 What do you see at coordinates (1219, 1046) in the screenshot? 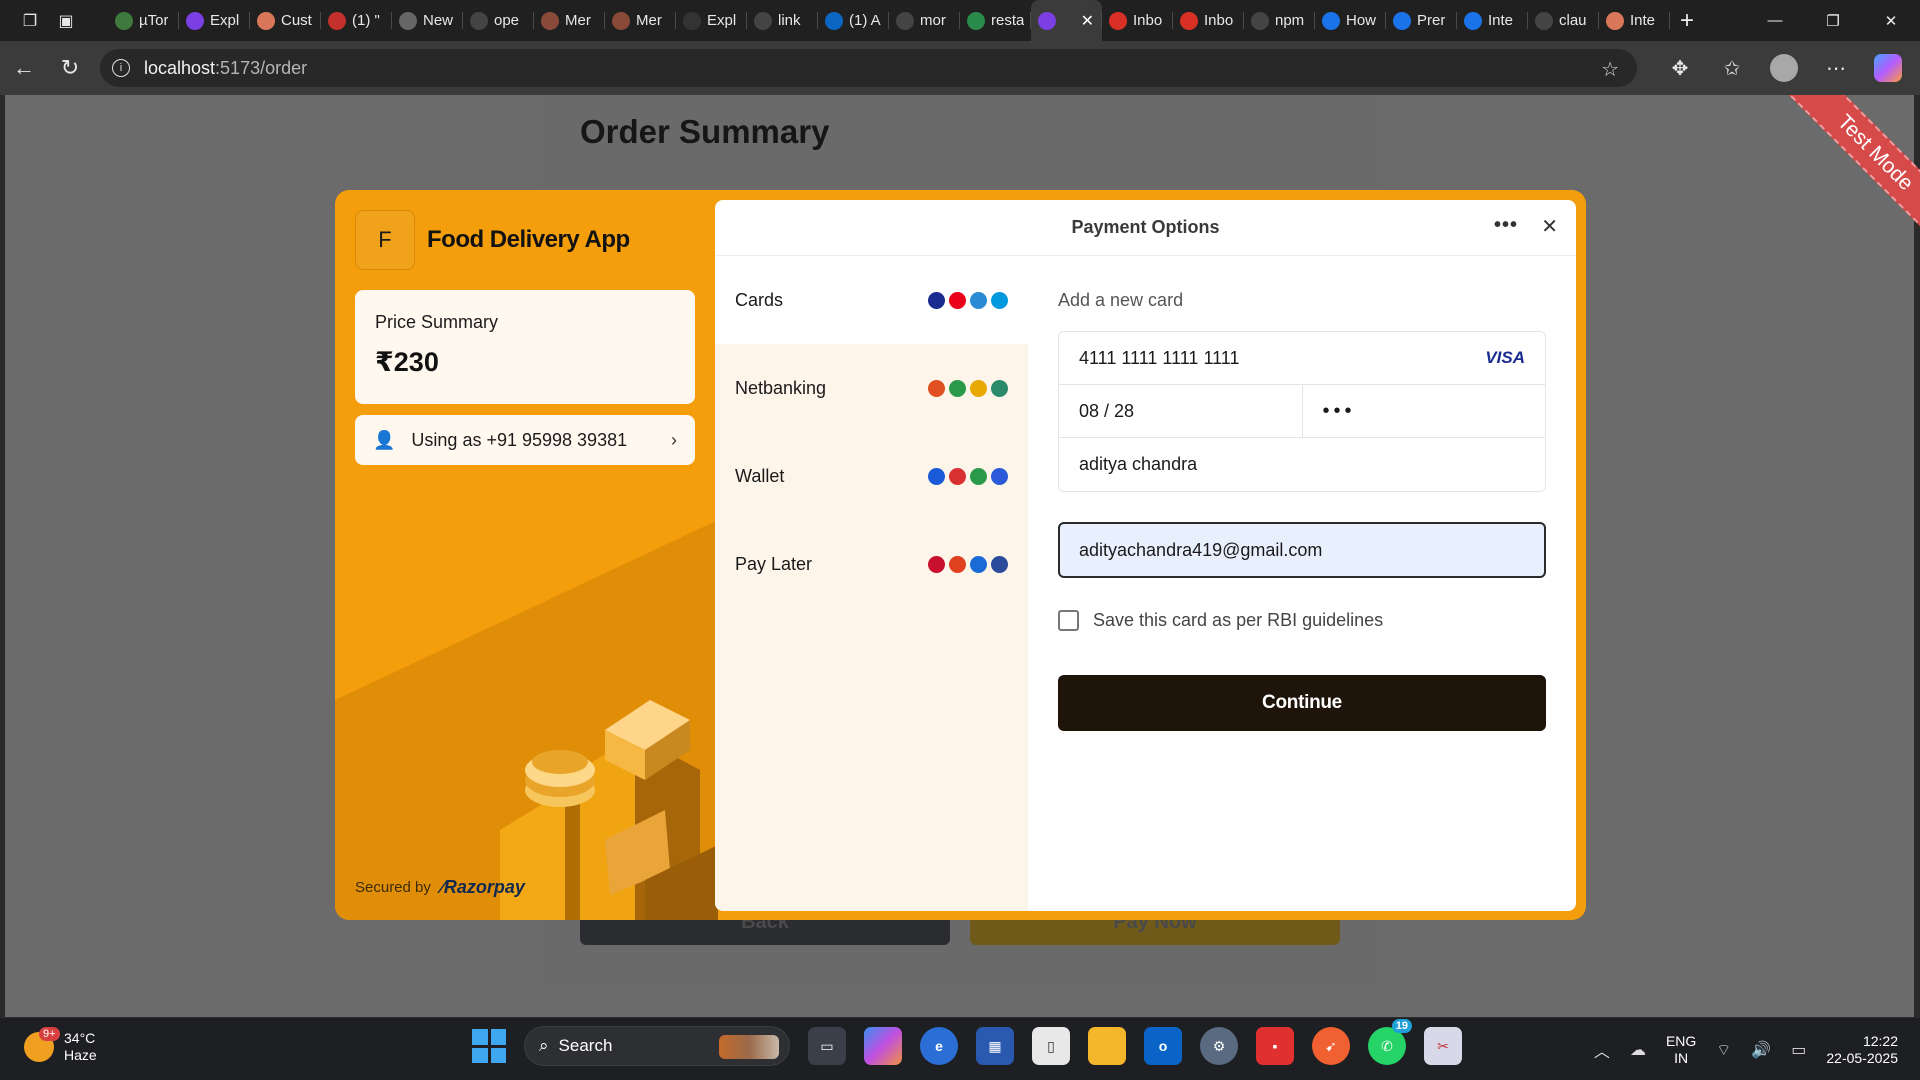
I see `settings-gear-icon: ⚙` at bounding box center [1219, 1046].